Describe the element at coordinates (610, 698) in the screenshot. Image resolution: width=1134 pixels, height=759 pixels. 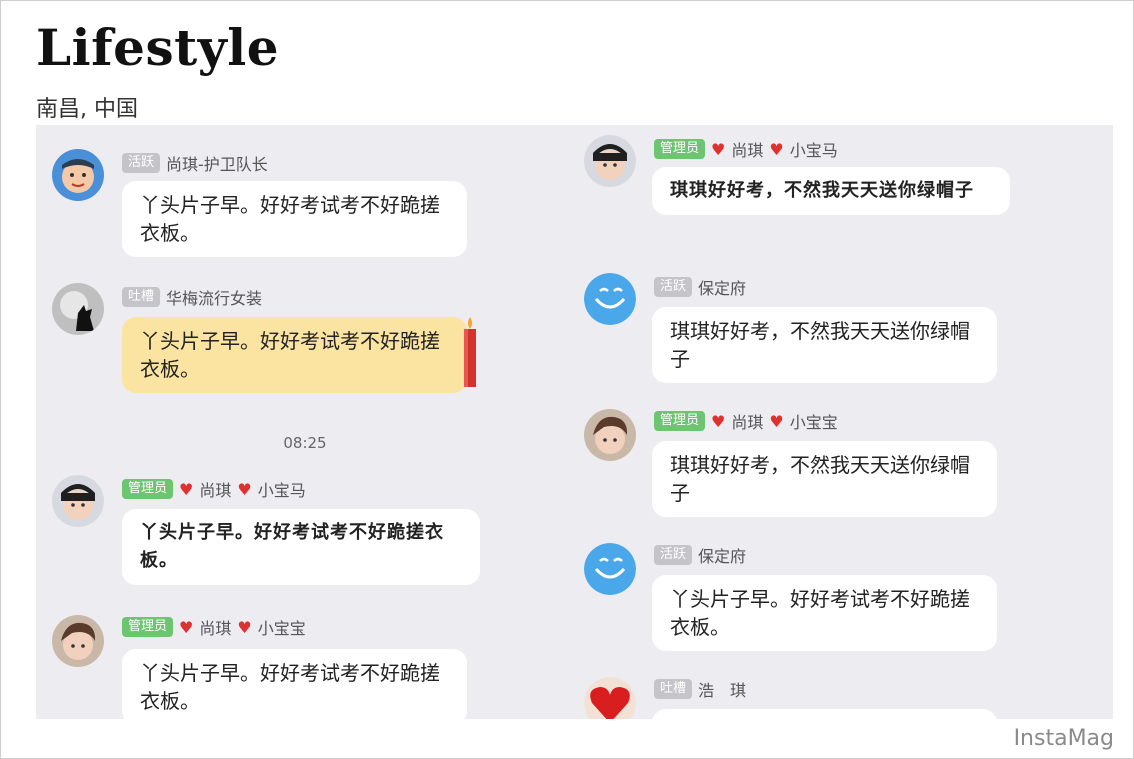
I see `red-heart-avatar-icon` at that location.